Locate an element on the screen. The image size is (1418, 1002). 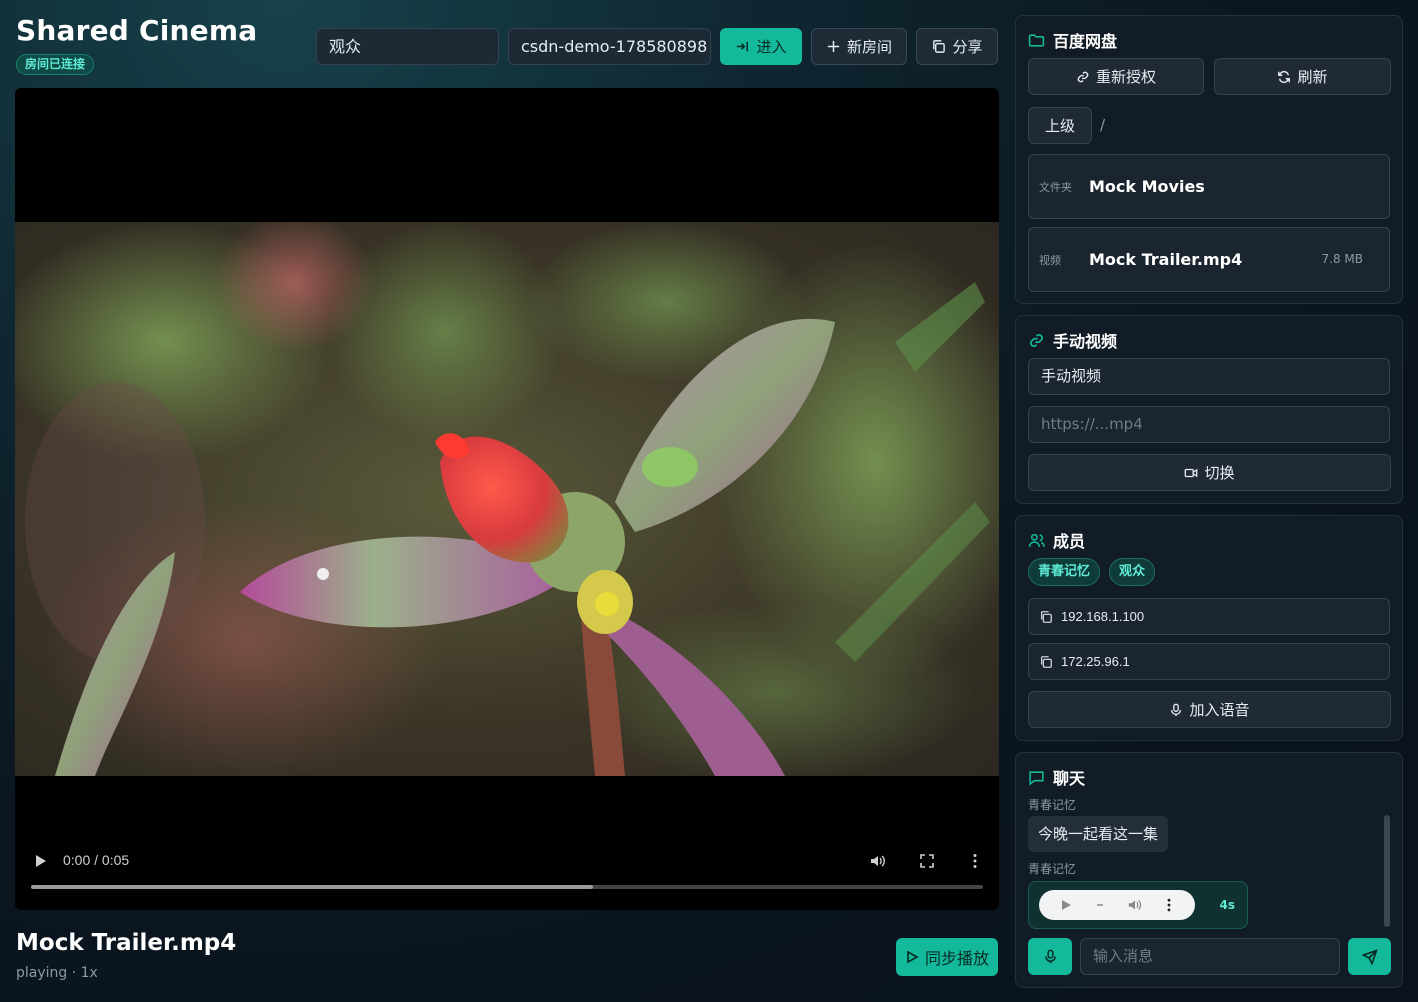
join-voice-label: 加入语音 is located at coordinates (1219, 710).